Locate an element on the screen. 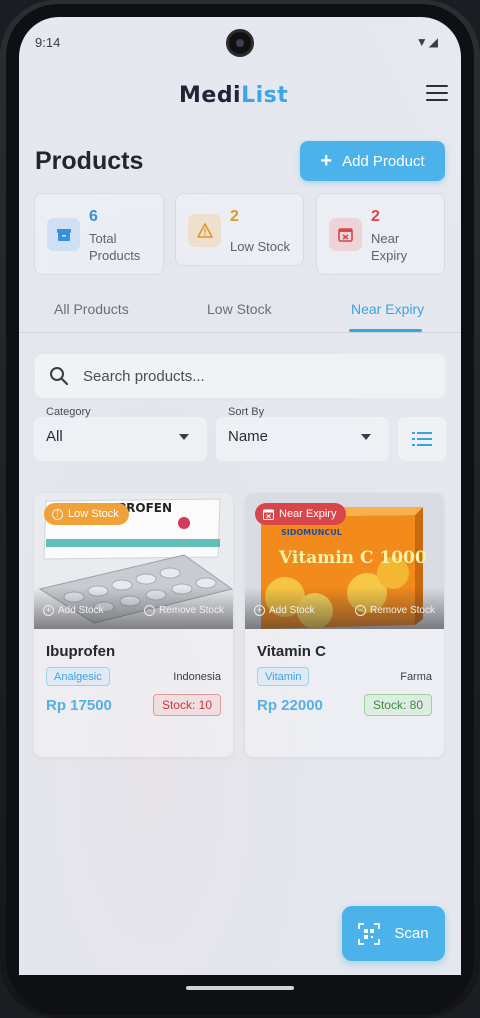 This screenshot has height=1018, width=480. app-logo: MediList is located at coordinates (233, 95).